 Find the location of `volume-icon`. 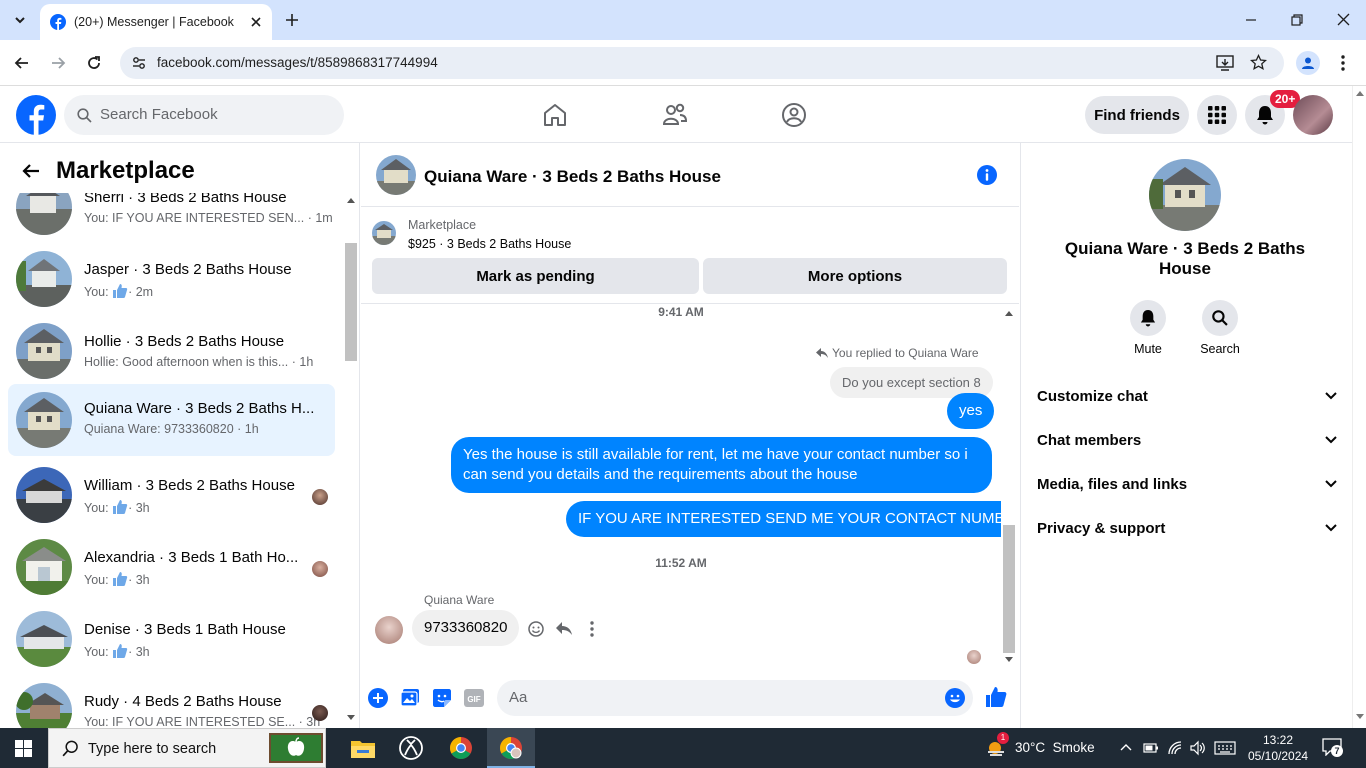

volume-icon is located at coordinates (1198, 748).